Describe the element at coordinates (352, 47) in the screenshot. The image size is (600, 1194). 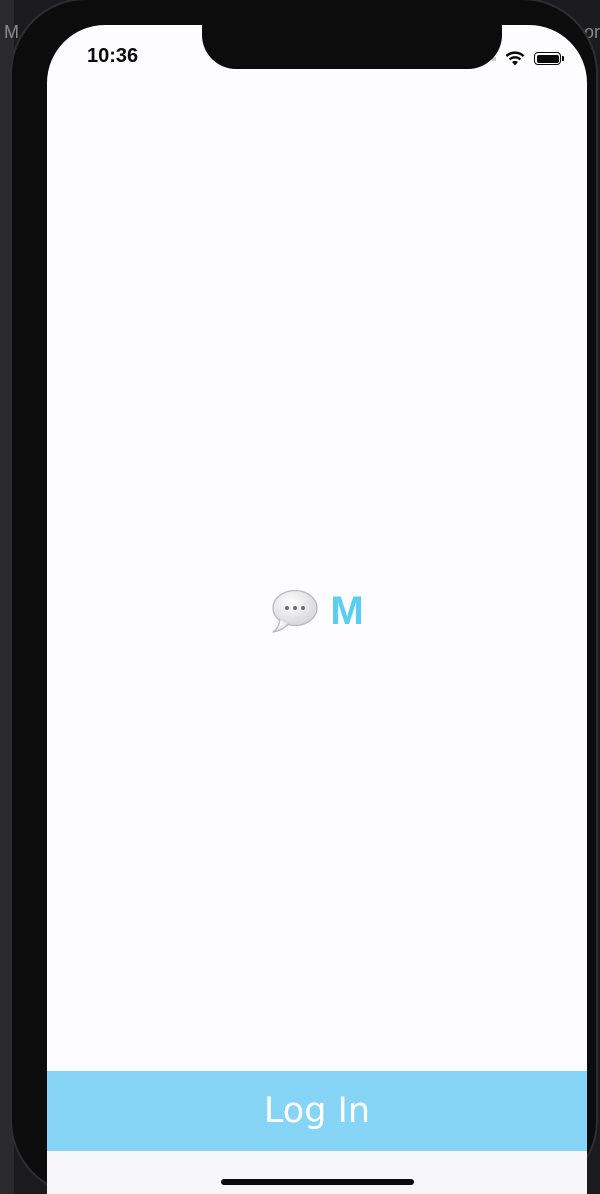
I see `device-notch` at that location.